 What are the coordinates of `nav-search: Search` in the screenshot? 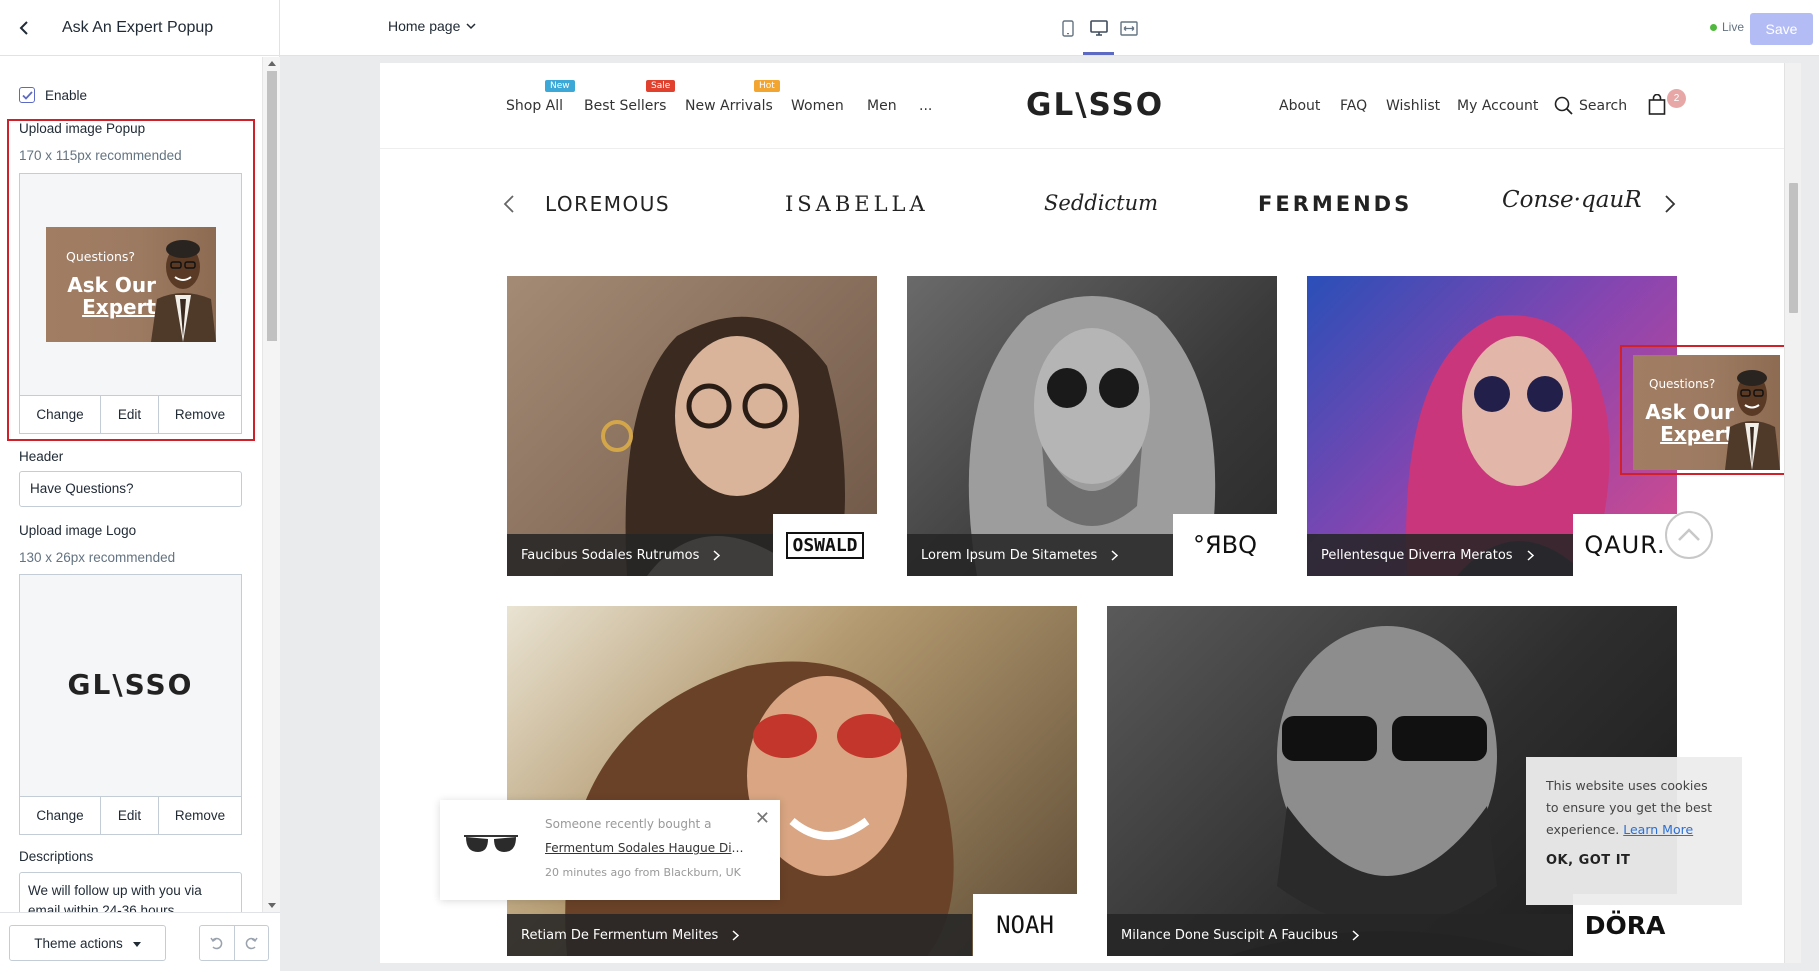 It's located at (1603, 106).